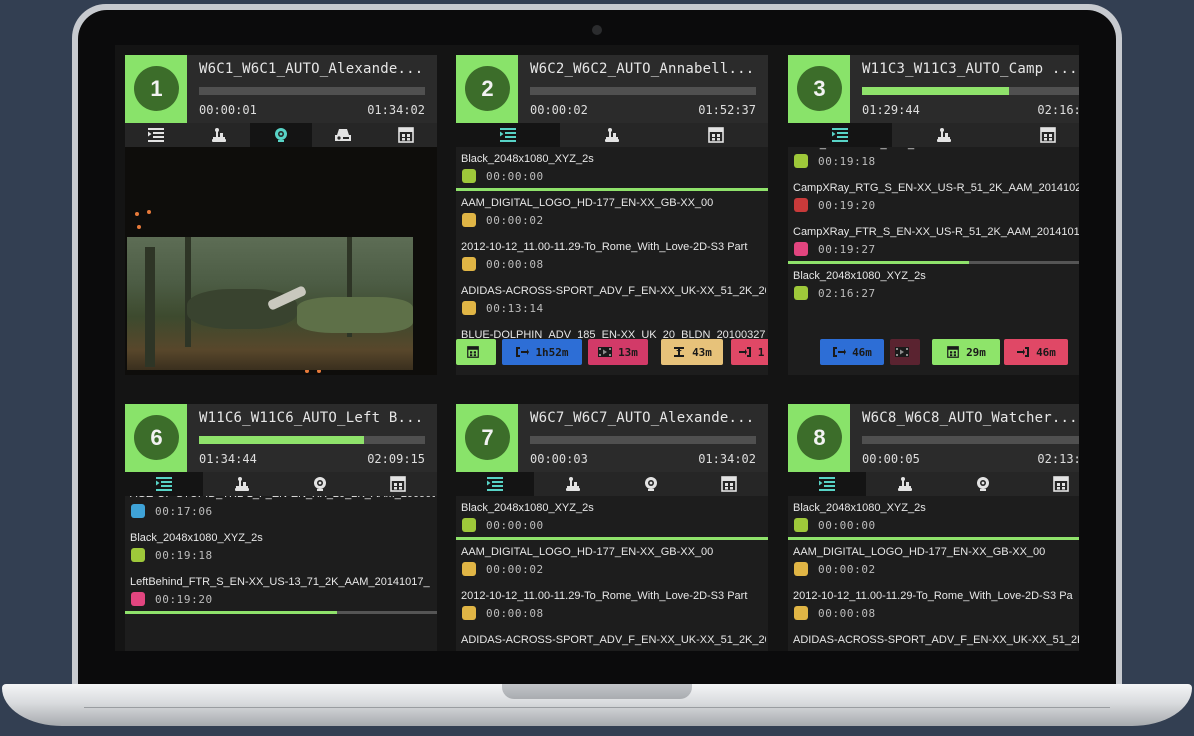 This screenshot has width=1194, height=736. What do you see at coordinates (1058, 110) in the screenshot?
I see `total-time: 02:16:2` at bounding box center [1058, 110].